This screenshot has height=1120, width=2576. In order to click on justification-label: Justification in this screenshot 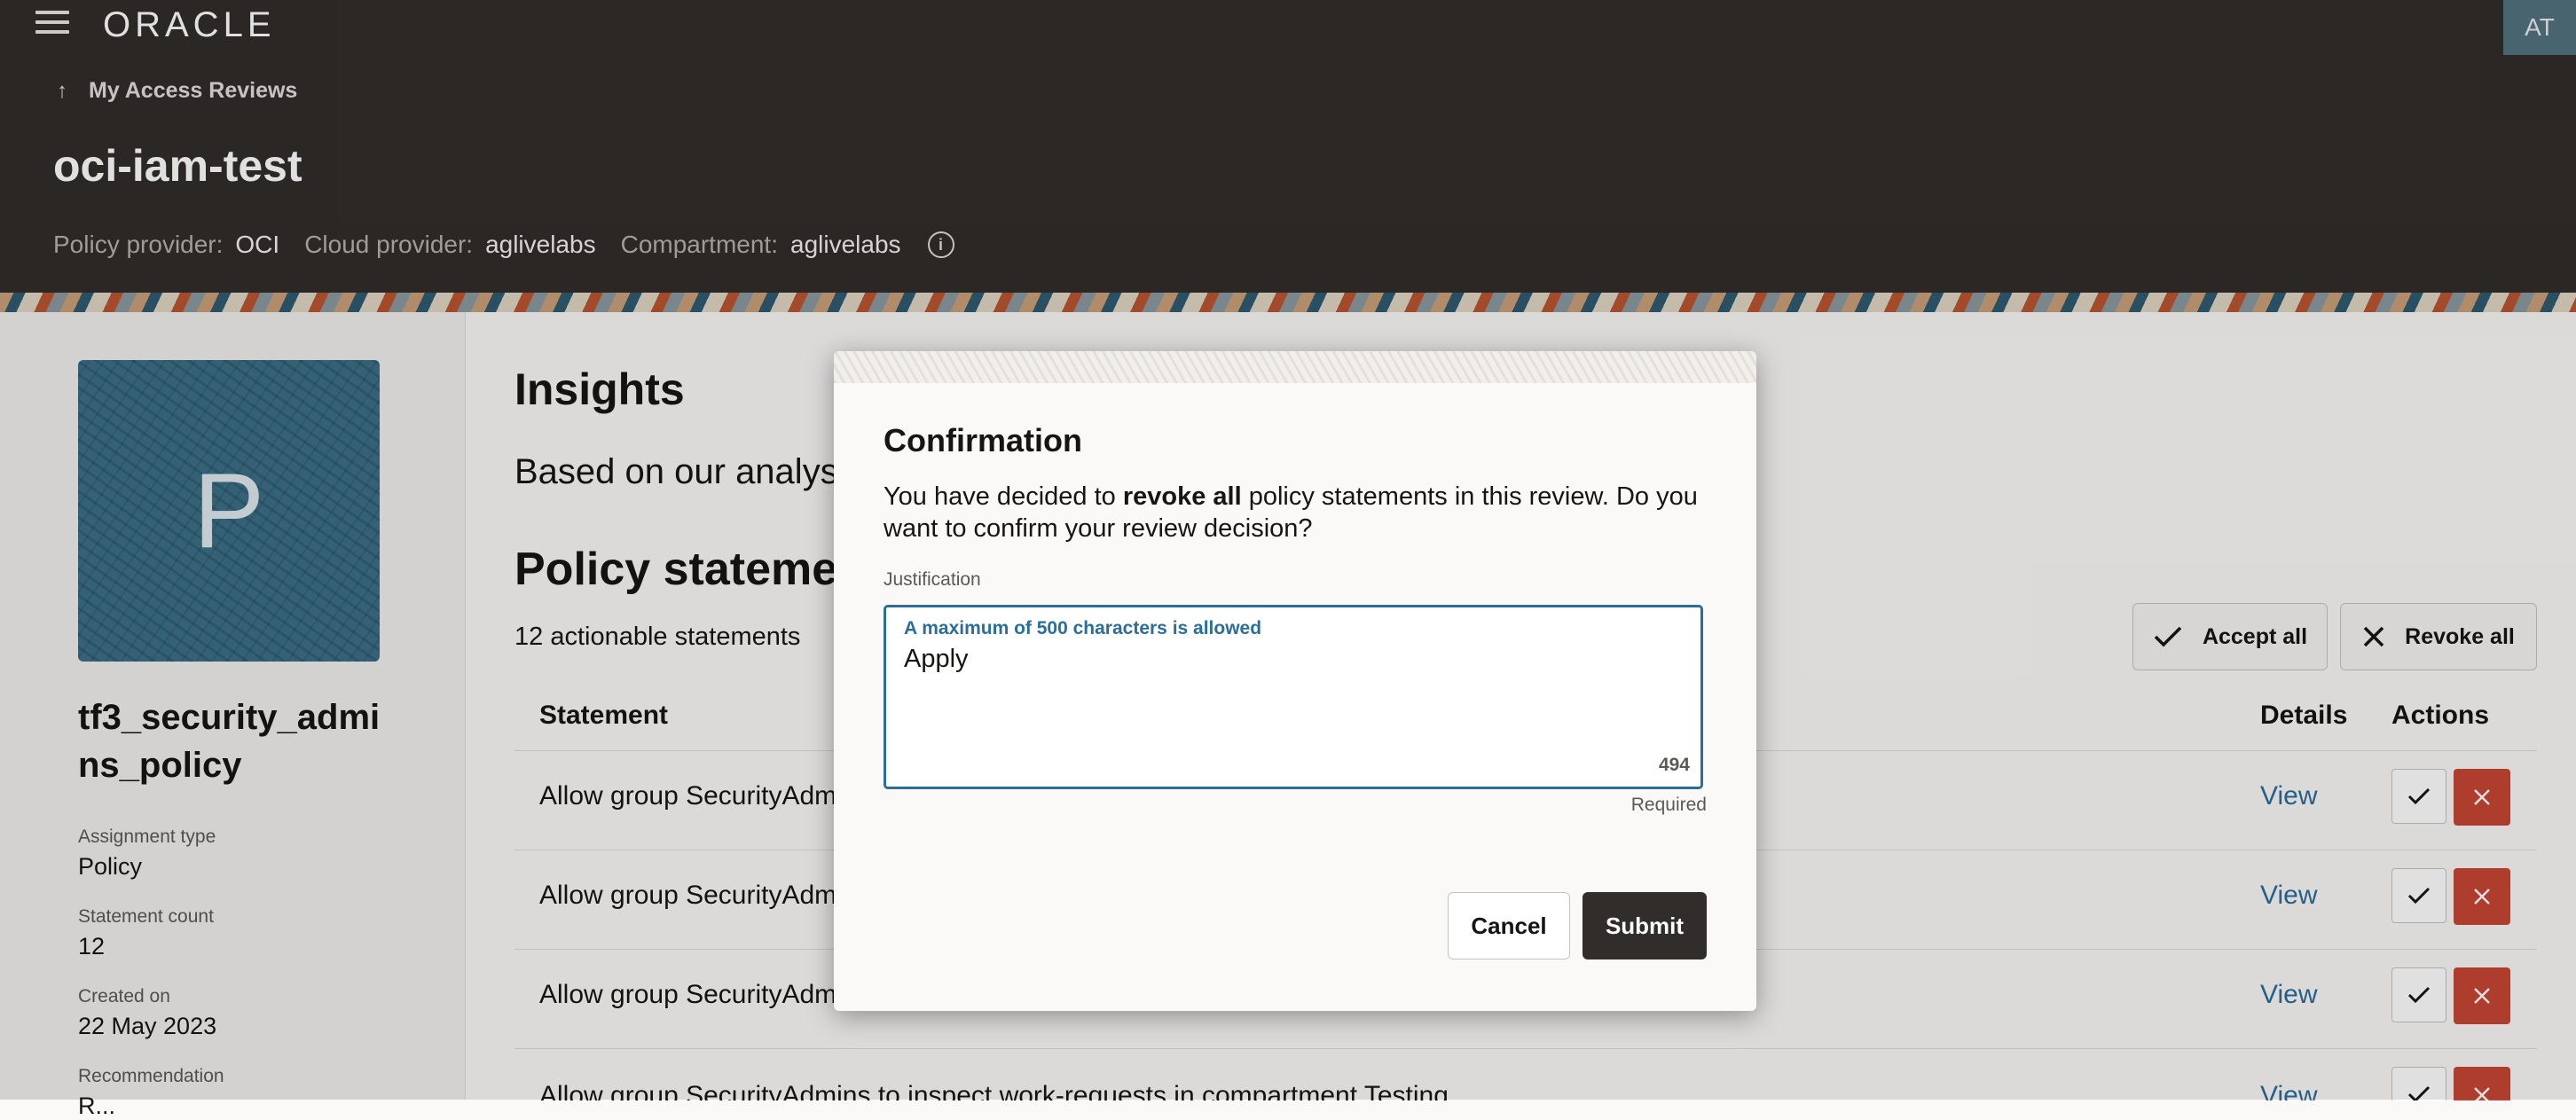, I will do `click(932, 579)`.